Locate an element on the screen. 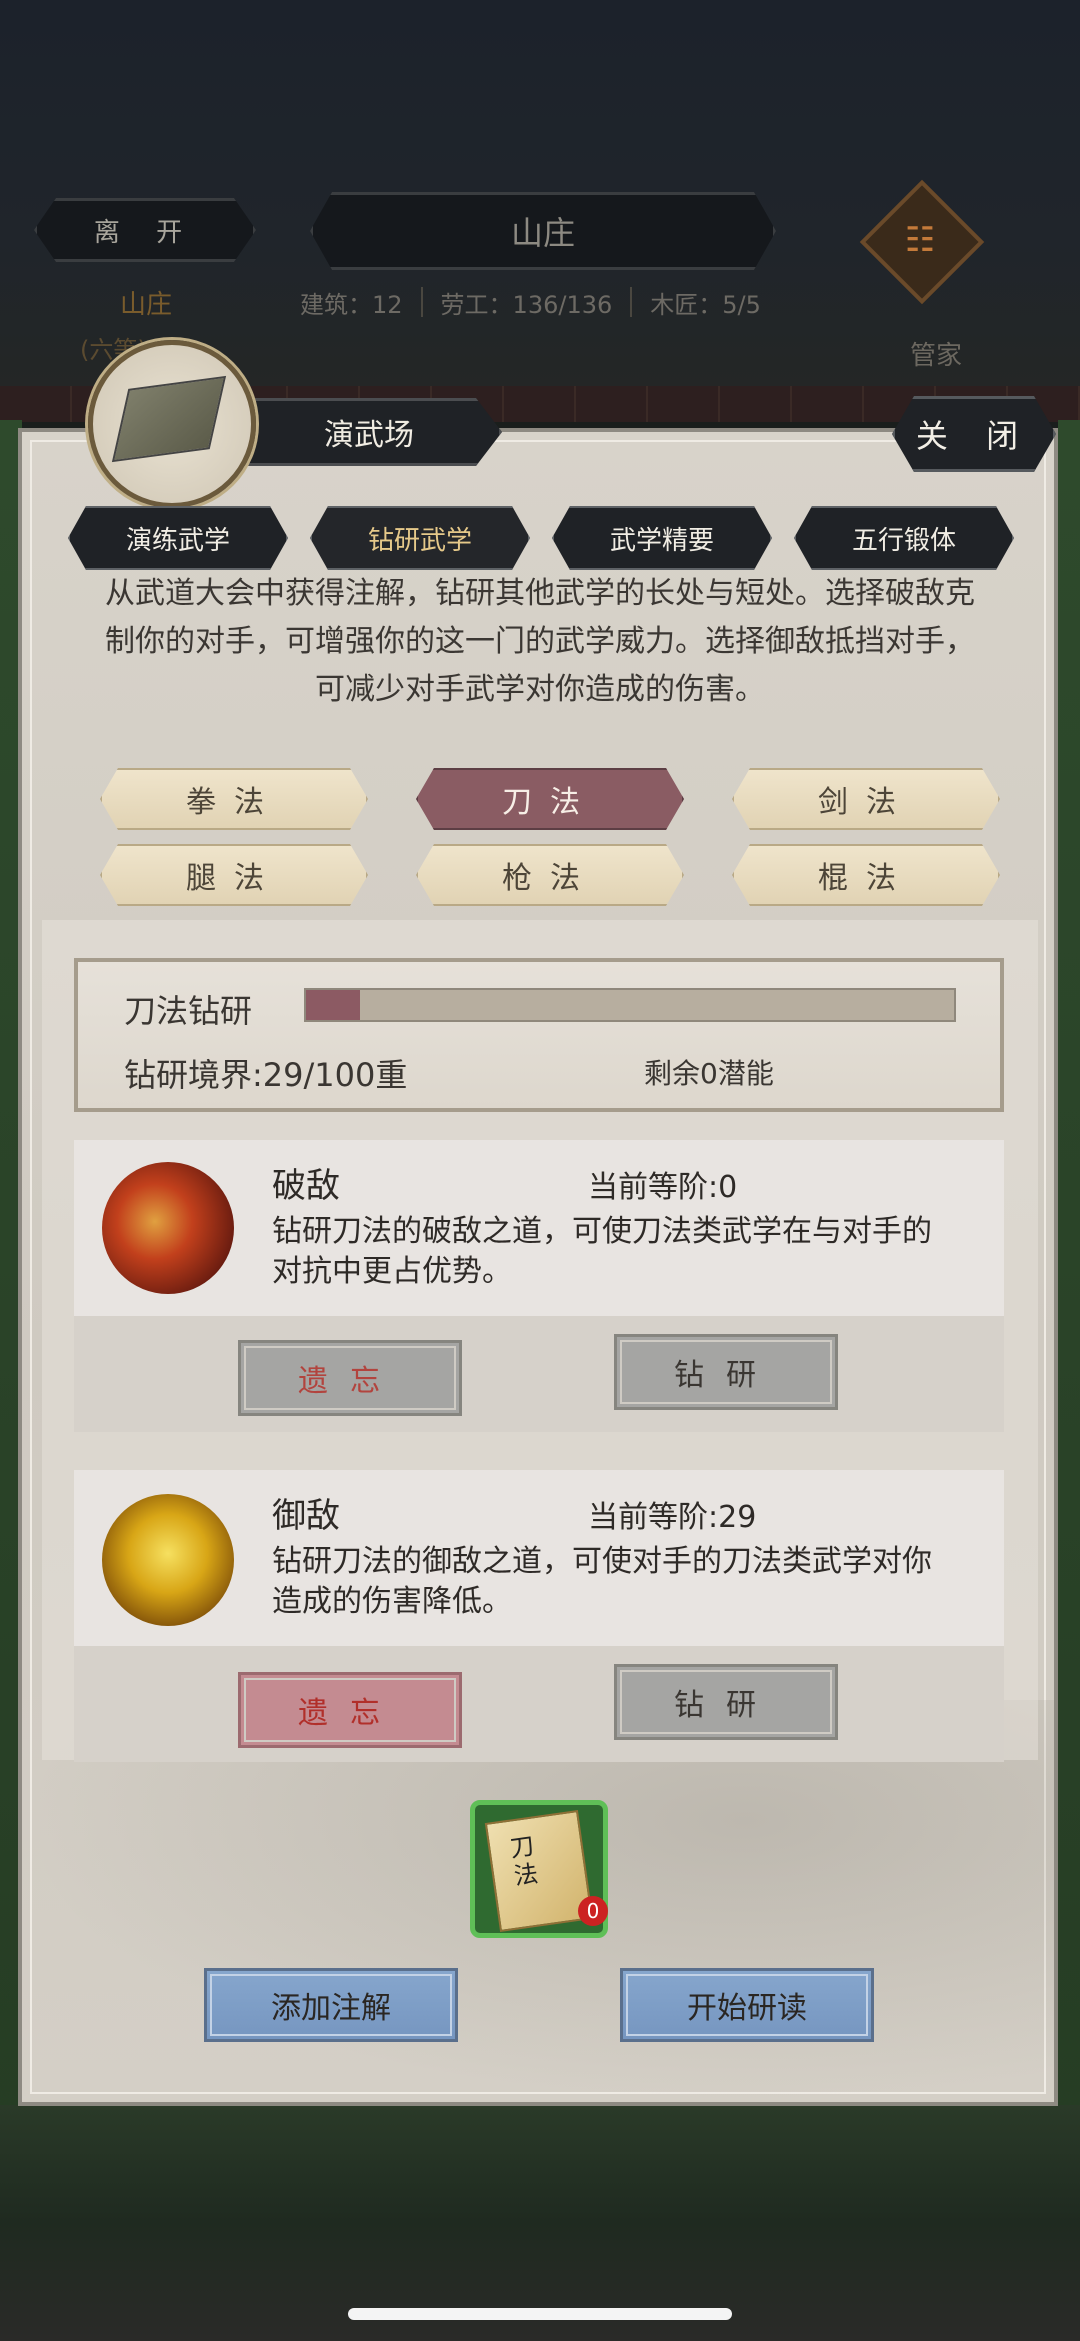 Image resolution: width=1080 pixels, height=2341 pixels. weapon-staff: 棍法 is located at coordinates (866, 875).